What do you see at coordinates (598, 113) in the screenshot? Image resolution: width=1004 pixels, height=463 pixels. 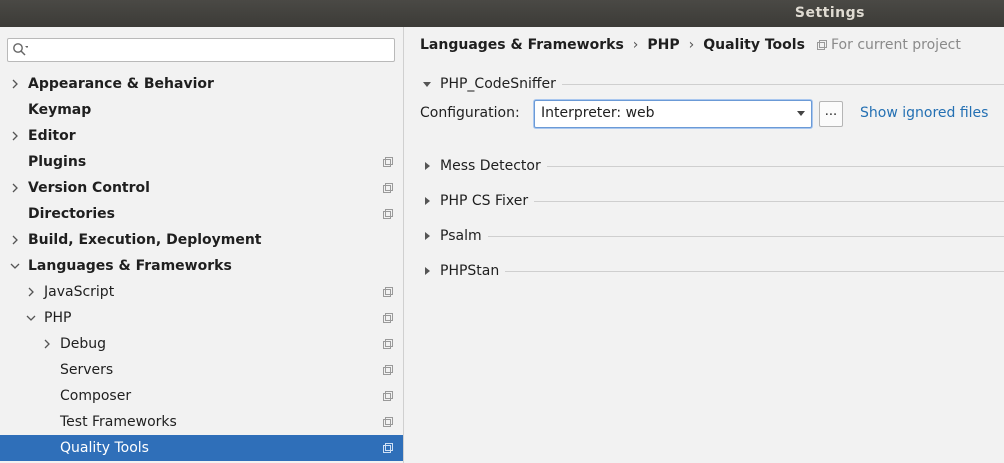 I see `configuration-value: Interpreter: web` at bounding box center [598, 113].